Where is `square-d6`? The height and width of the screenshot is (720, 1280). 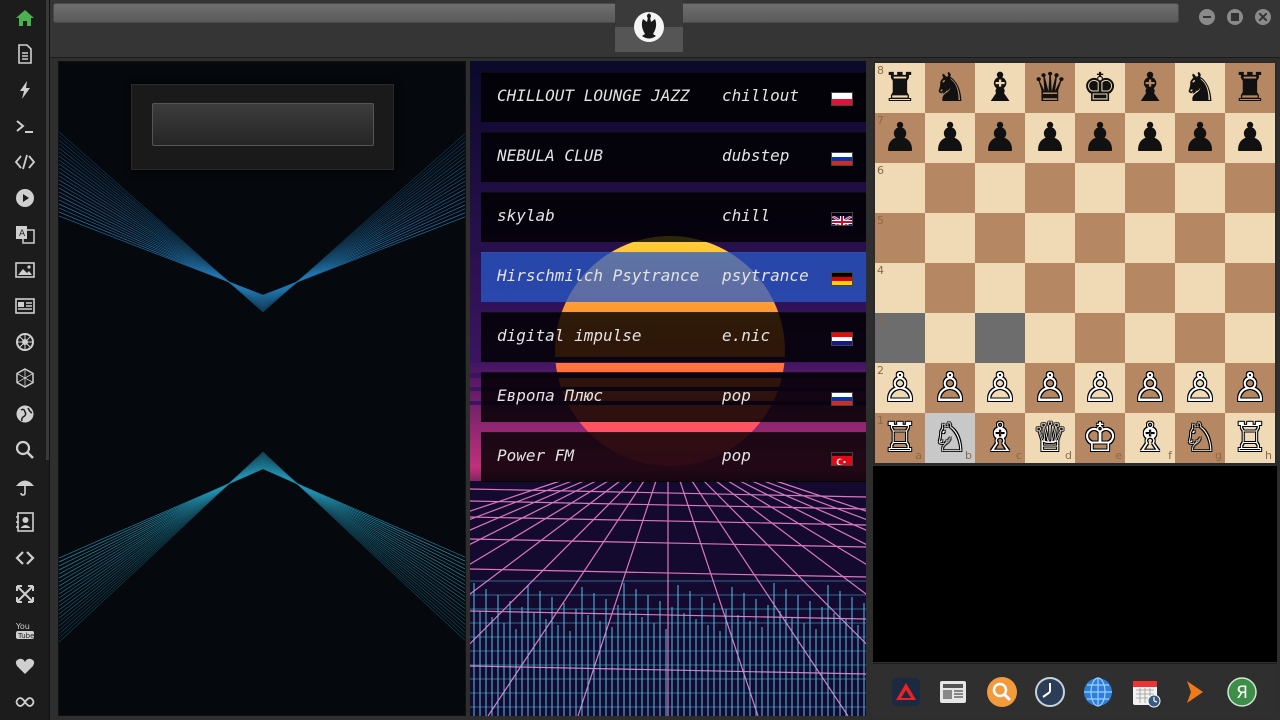
square-d6 is located at coordinates (1050, 188).